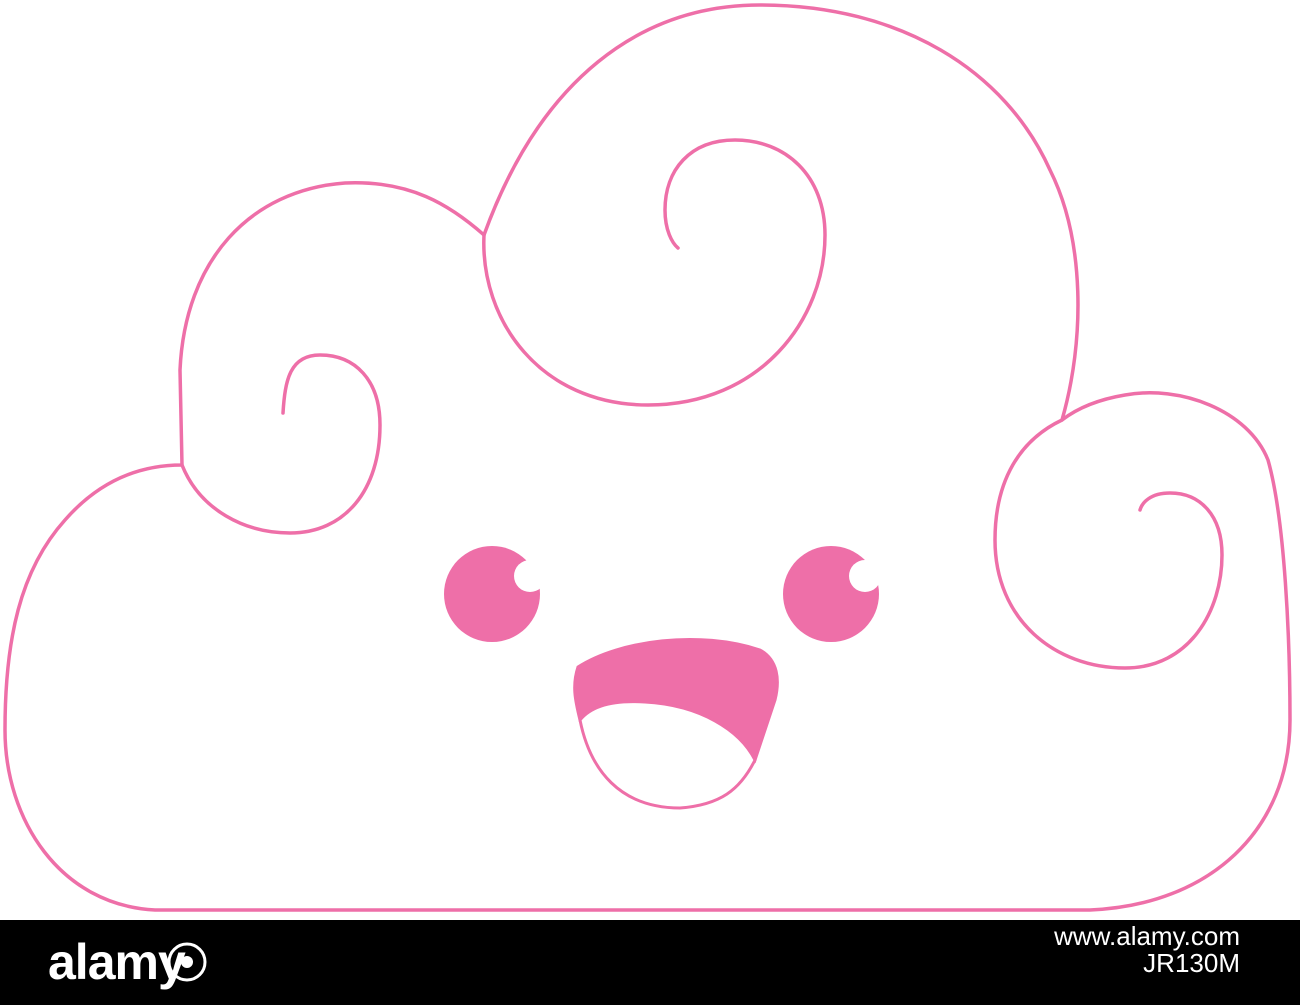 Image resolution: width=1300 pixels, height=1005 pixels. Describe the element at coordinates (530, 576) in the screenshot. I see `left-eye-highlight` at that location.